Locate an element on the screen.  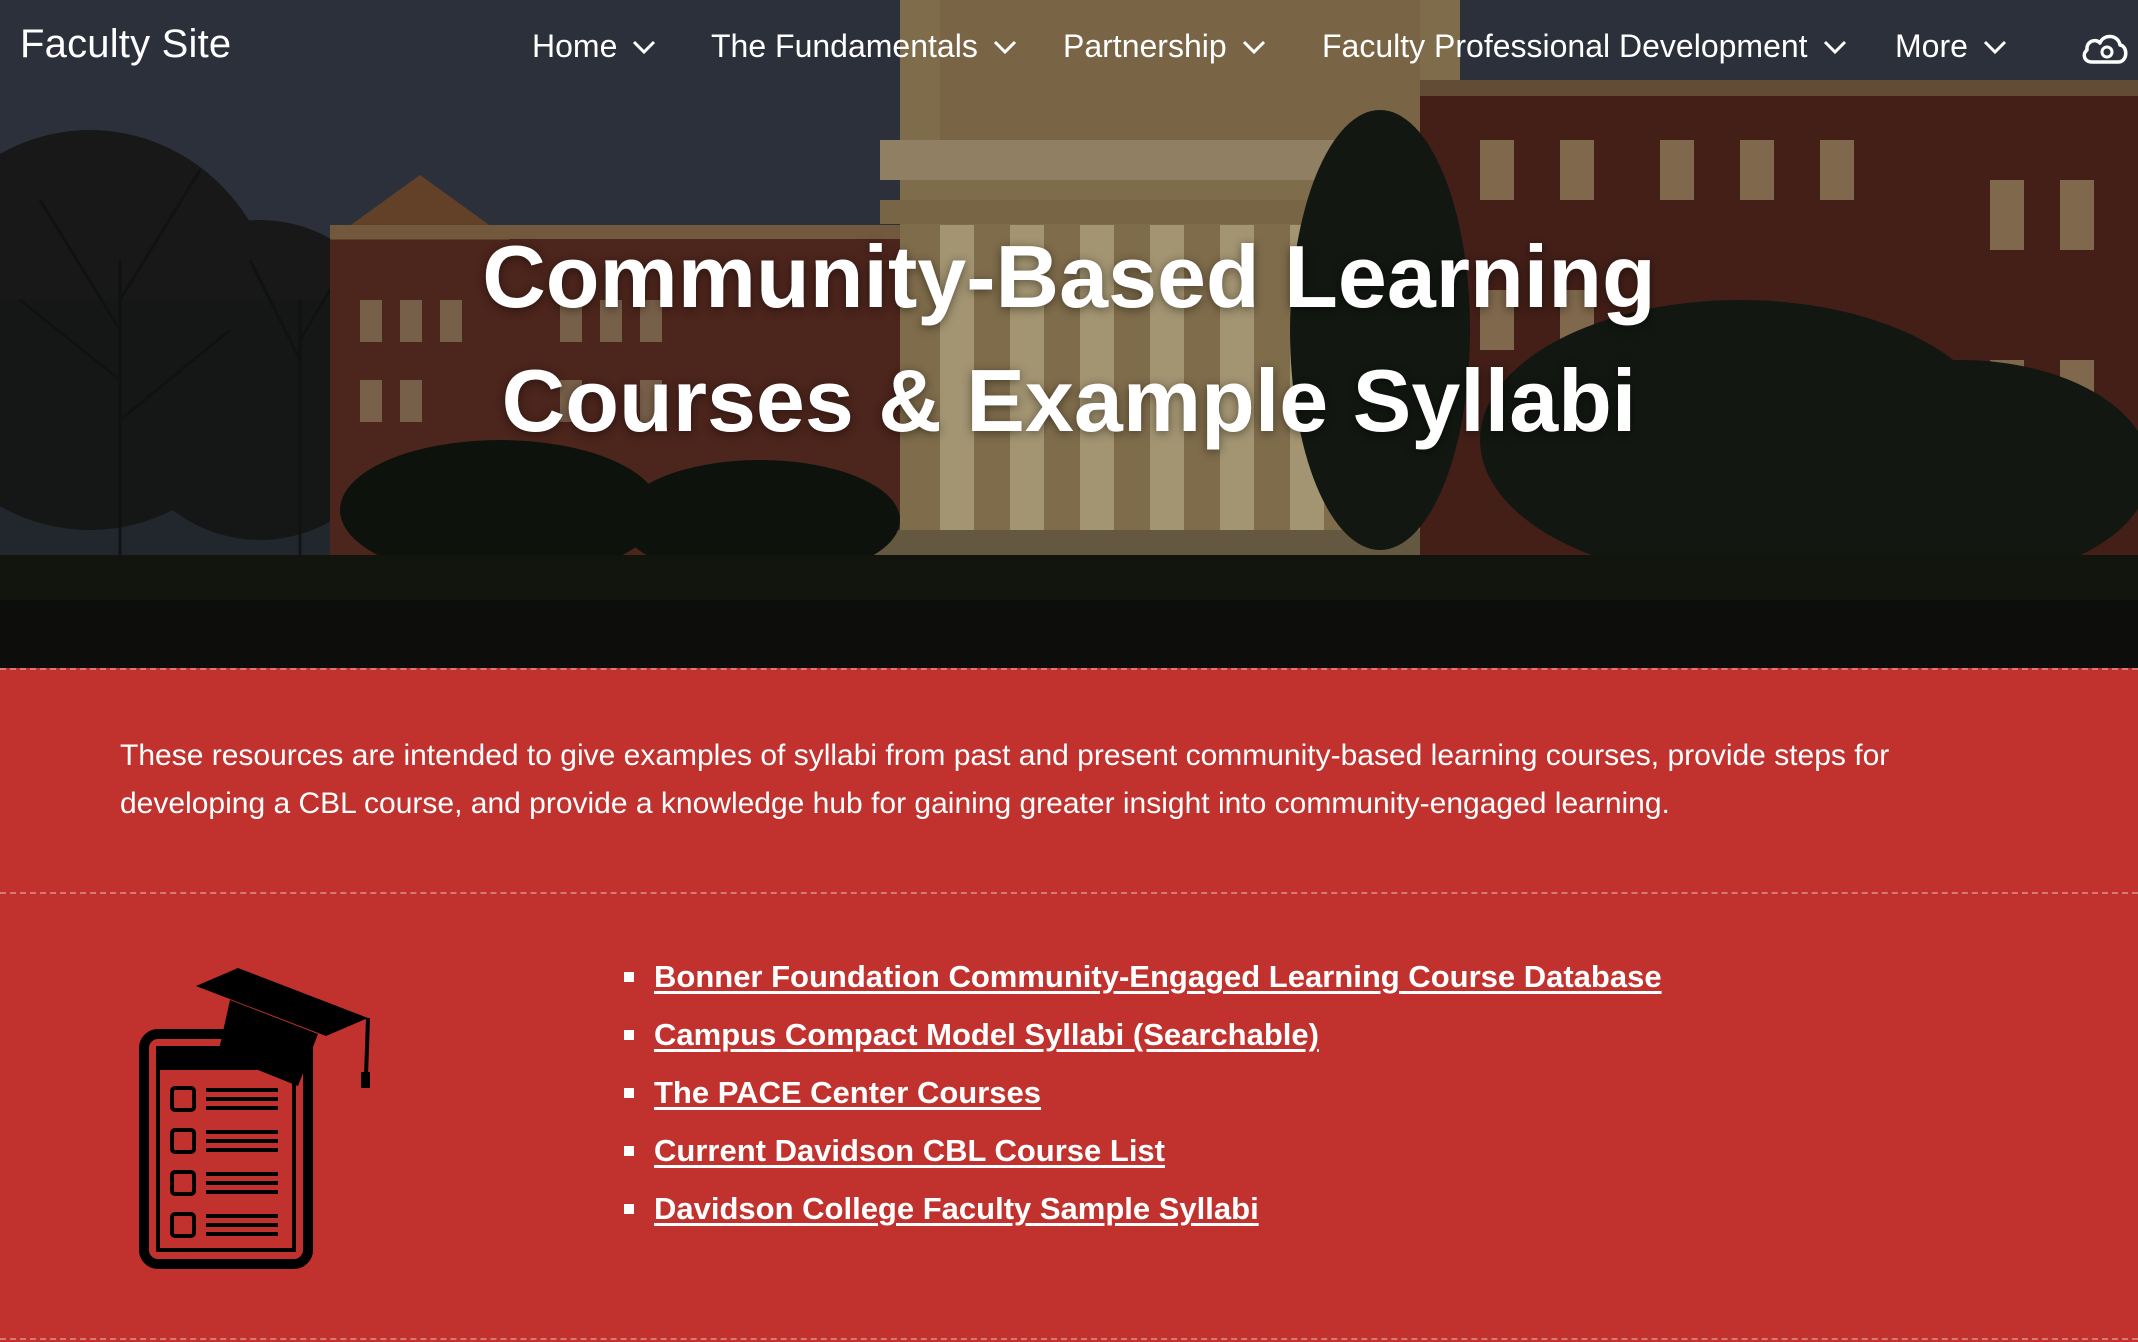
nav-item-partnership: Partnership is located at coordinates (1165, 46).